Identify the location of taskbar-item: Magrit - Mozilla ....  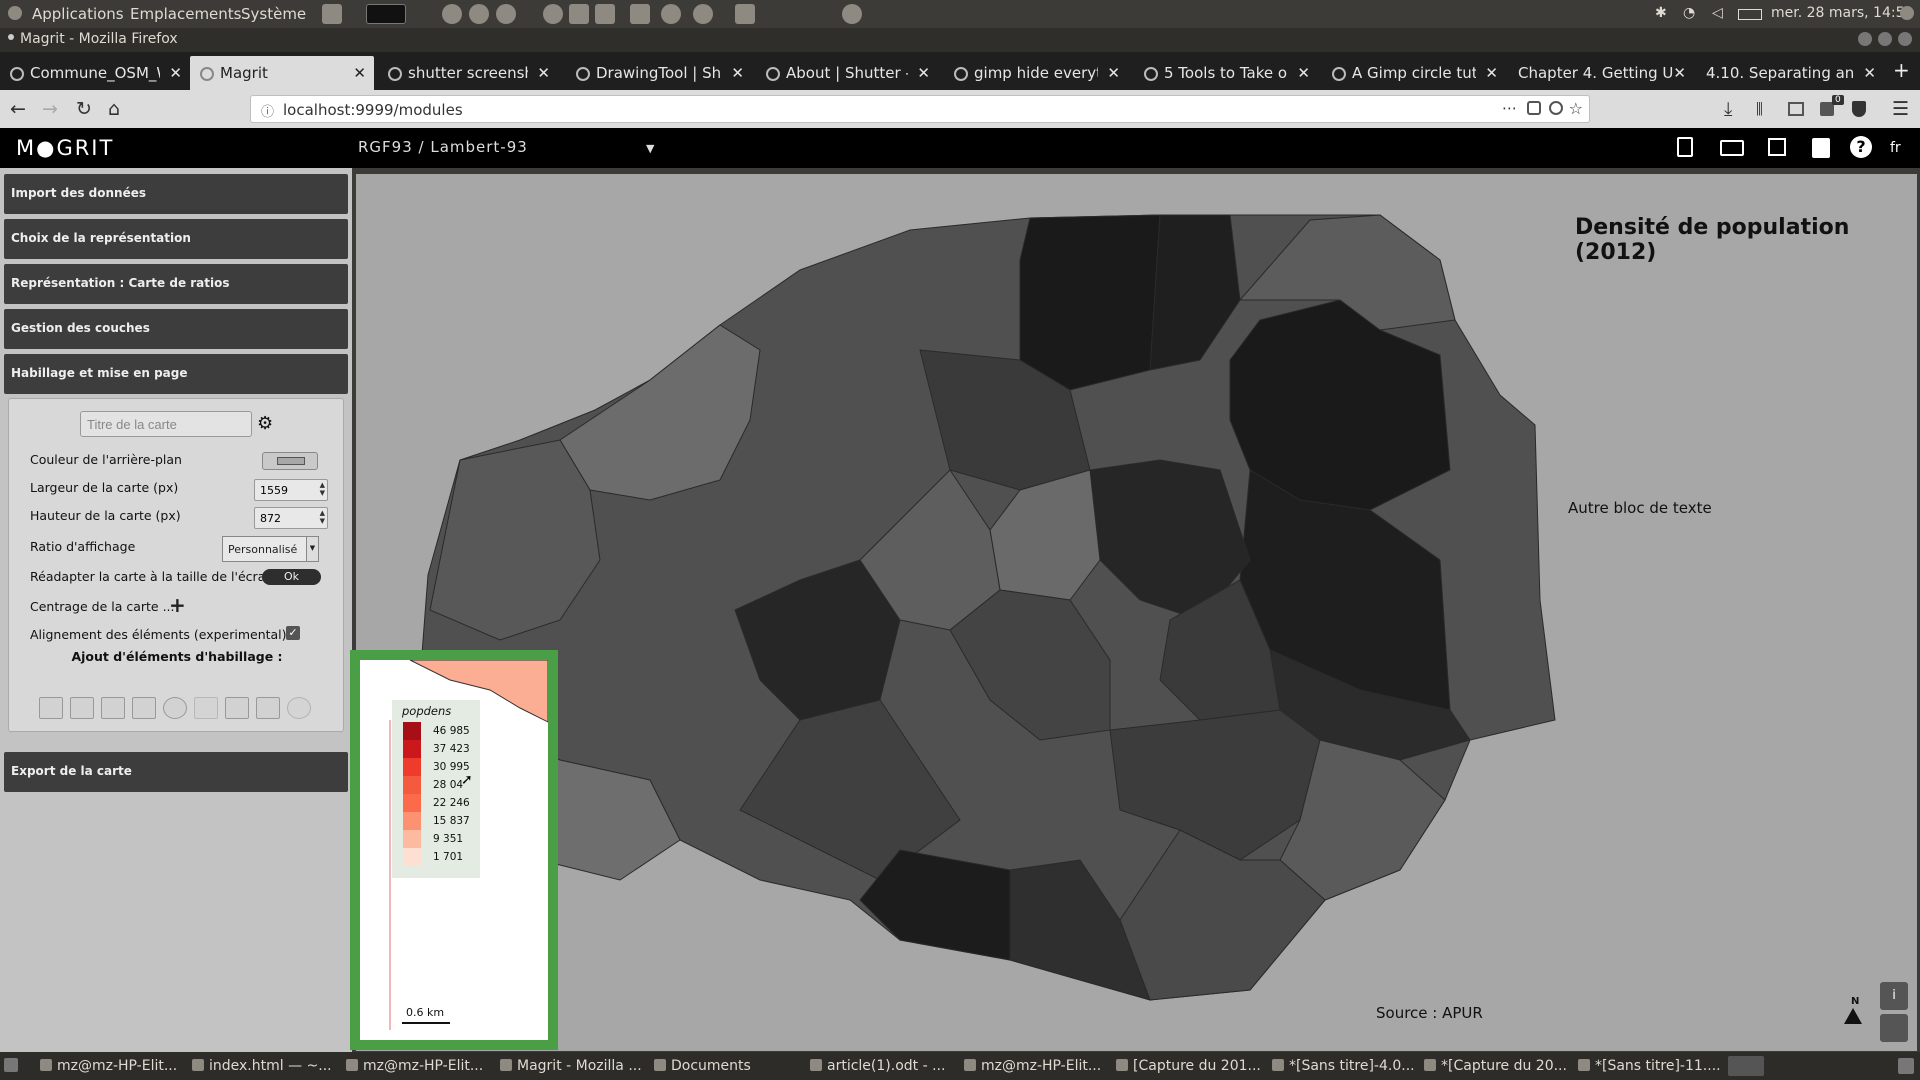
(575, 1066).